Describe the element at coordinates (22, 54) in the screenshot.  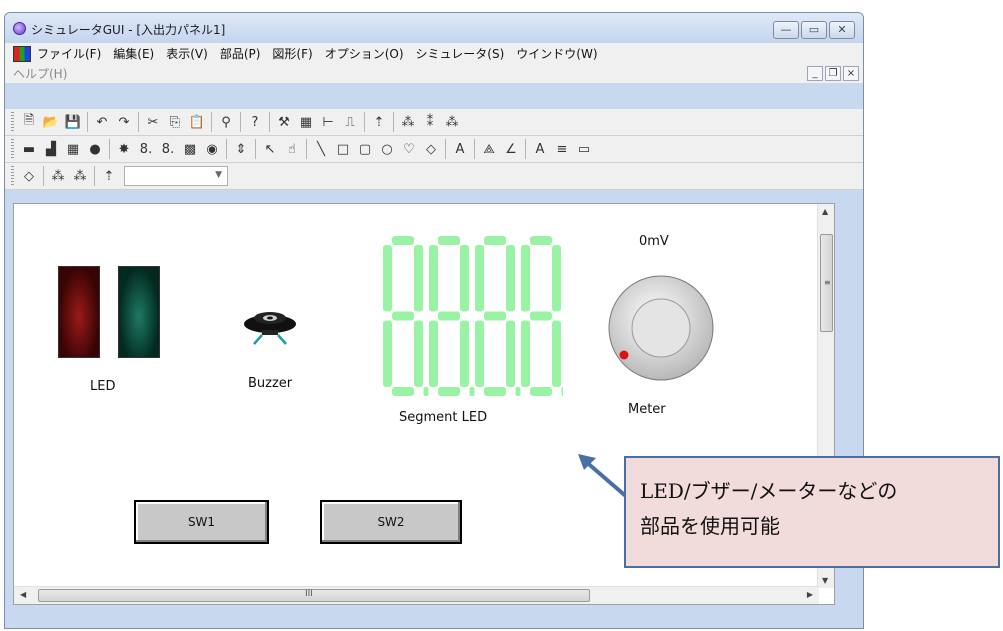
I see `mdi-child-icon` at that location.